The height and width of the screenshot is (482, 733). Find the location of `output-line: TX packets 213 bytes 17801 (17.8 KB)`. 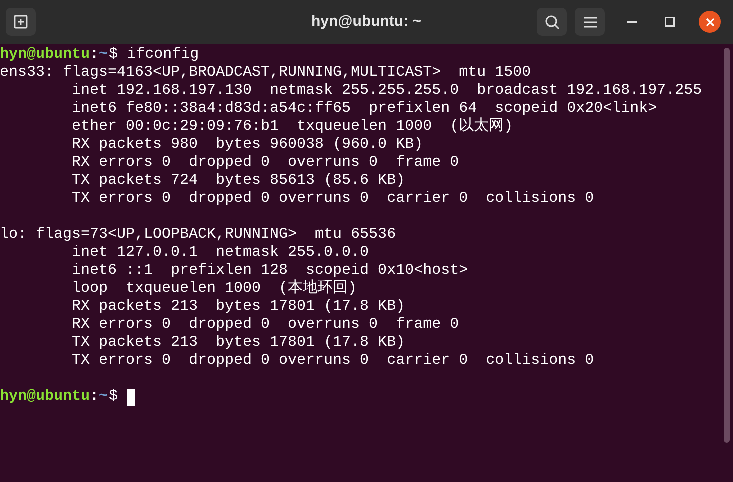

output-line: TX packets 213 bytes 17801 (17.8 KB) is located at coordinates (238, 343).